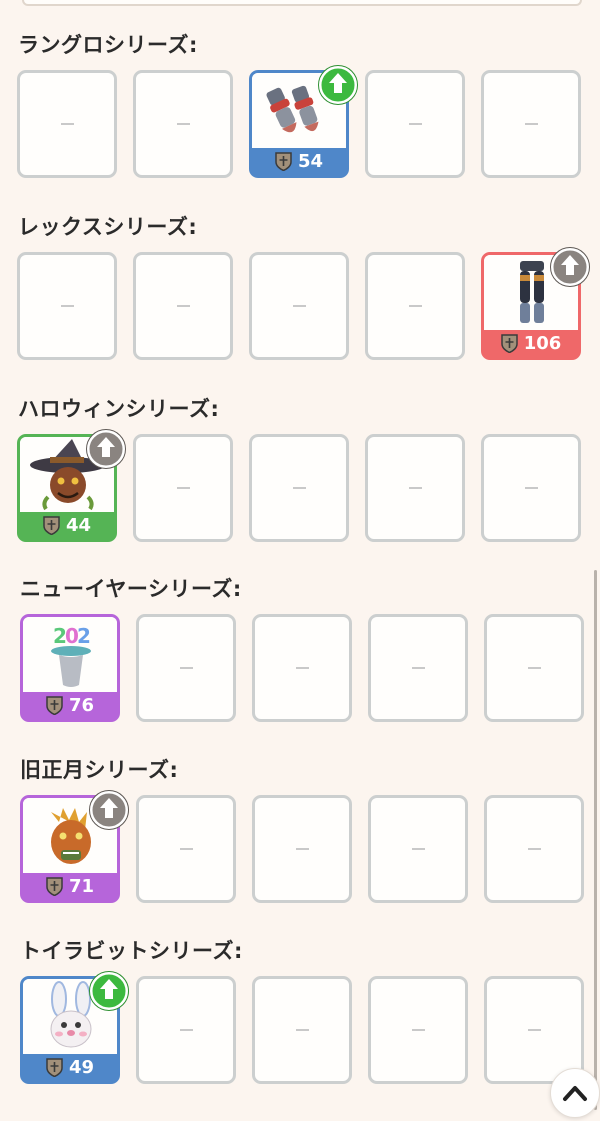 This screenshot has height=1121, width=600. I want to click on item-slot: 2 0 2 76, so click(70, 668).